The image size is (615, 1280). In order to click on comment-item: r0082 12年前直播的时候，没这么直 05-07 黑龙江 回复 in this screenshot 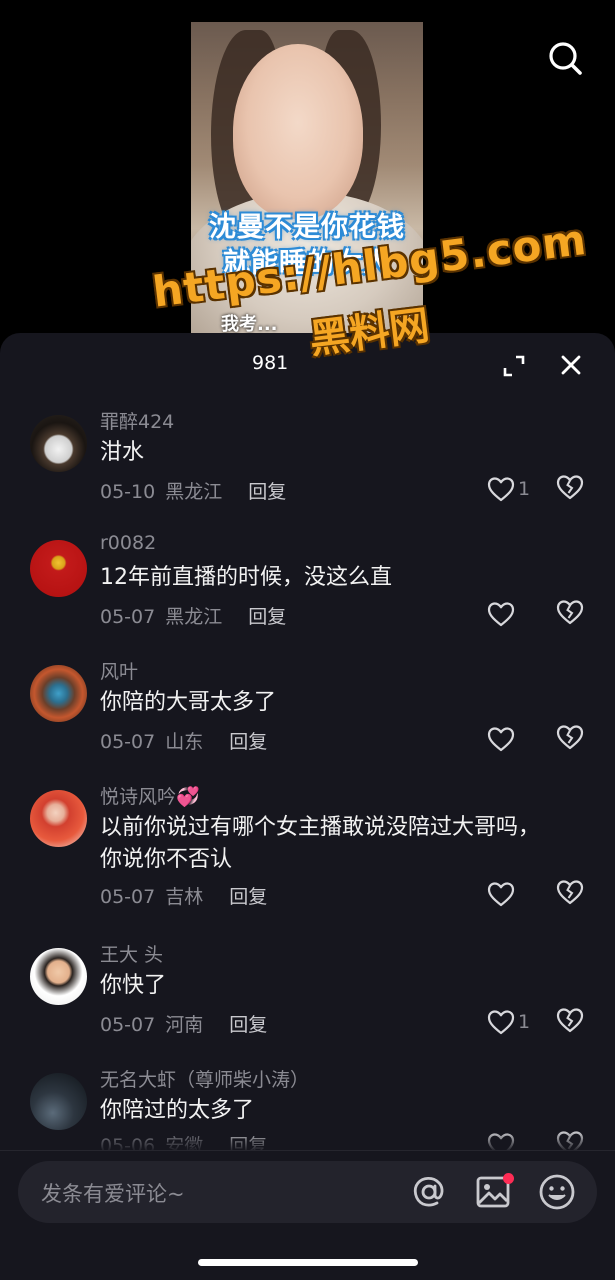, I will do `click(307, 587)`.